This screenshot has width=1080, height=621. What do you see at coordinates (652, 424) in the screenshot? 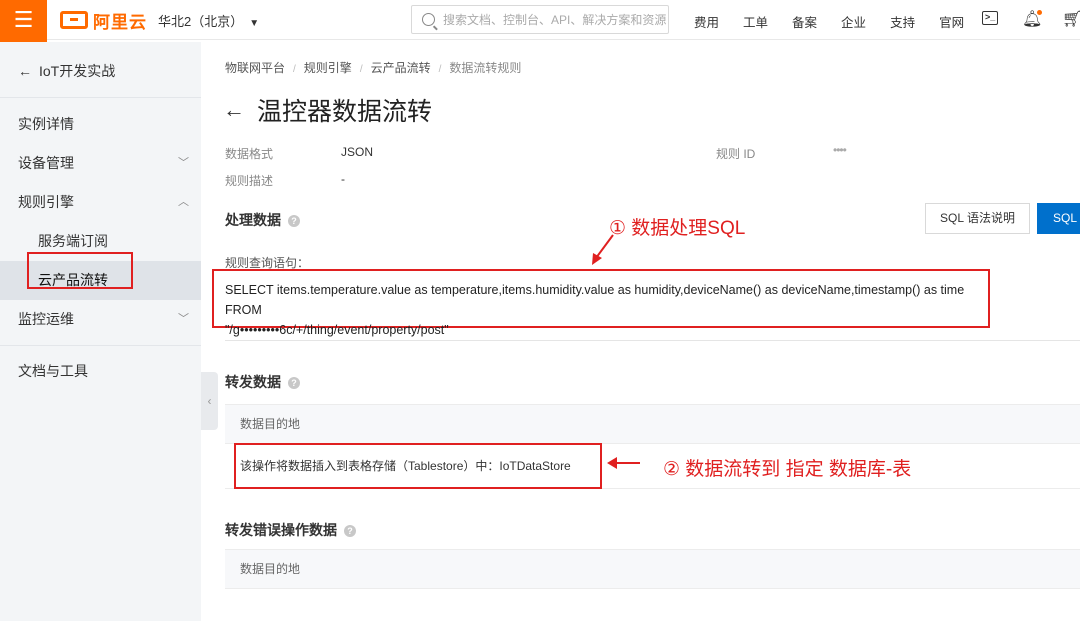
I see `forward-table-header: 数据目的地` at bounding box center [652, 424].